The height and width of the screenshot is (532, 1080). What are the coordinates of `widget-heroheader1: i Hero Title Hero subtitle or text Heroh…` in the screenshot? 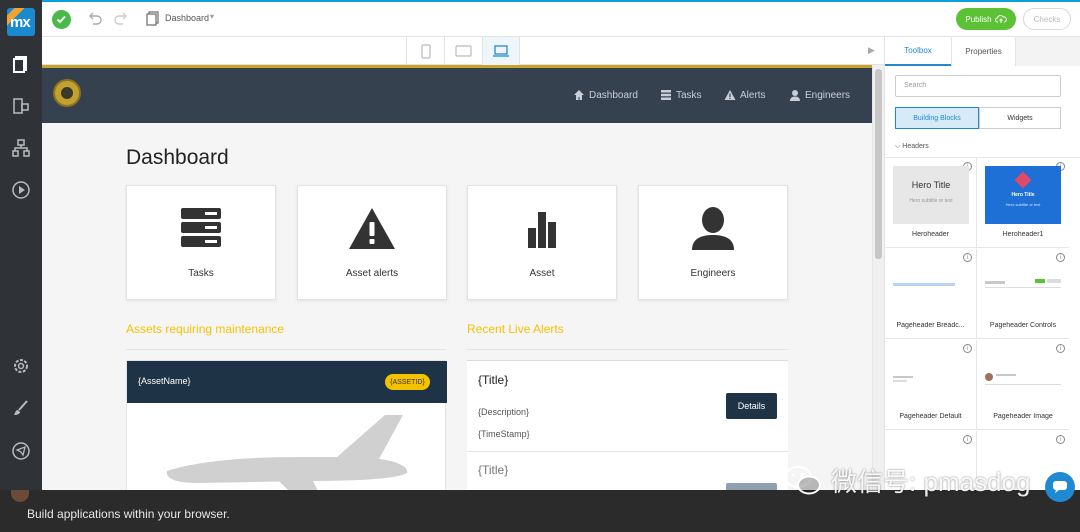 It's located at (1023, 203).